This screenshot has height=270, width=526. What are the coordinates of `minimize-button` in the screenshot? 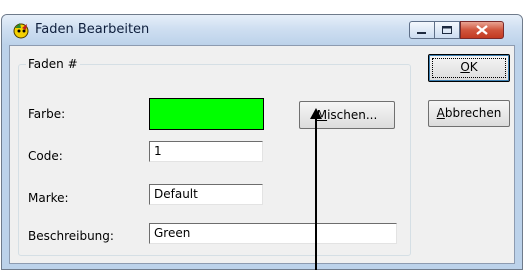 It's located at (422, 30).